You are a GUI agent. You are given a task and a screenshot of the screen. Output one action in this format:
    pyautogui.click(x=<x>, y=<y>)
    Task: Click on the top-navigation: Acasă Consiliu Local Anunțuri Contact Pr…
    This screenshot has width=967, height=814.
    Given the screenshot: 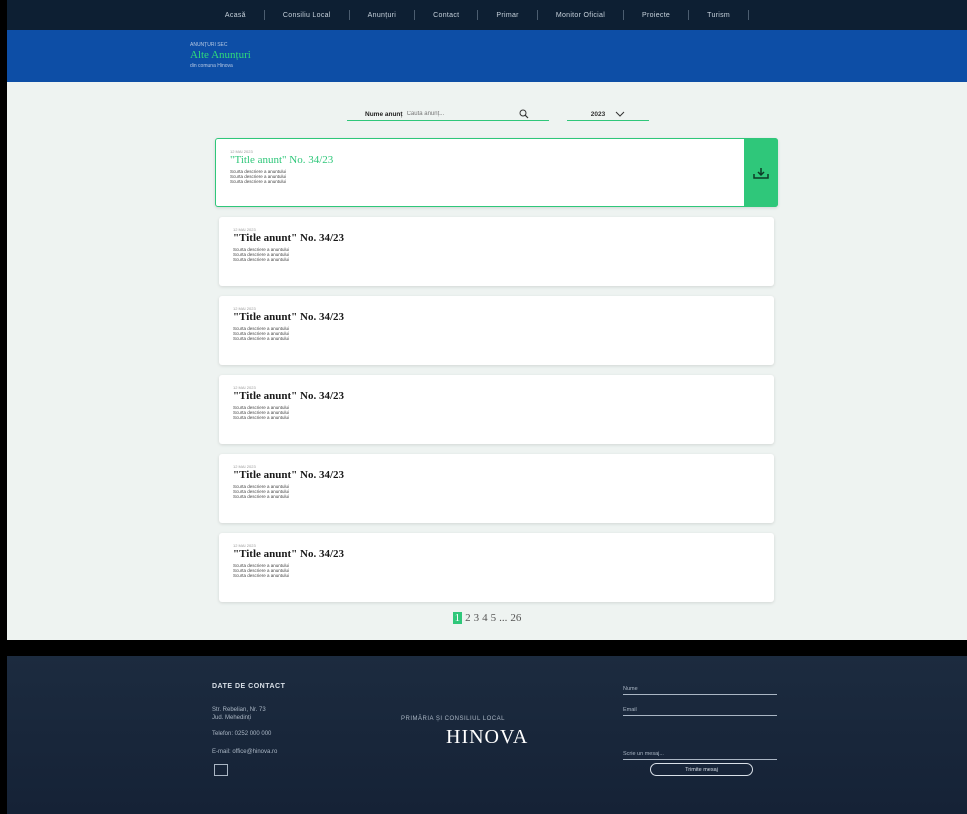 What is the action you would take?
    pyautogui.click(x=487, y=15)
    